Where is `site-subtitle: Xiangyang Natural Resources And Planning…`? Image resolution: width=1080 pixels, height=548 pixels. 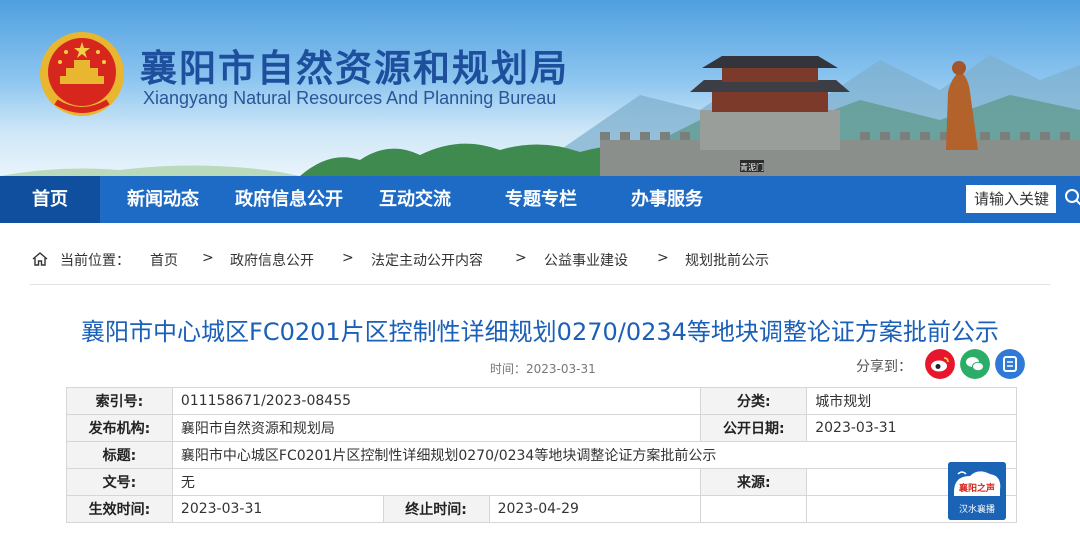
site-subtitle: Xiangyang Natural Resources And Planning… is located at coordinates (350, 98).